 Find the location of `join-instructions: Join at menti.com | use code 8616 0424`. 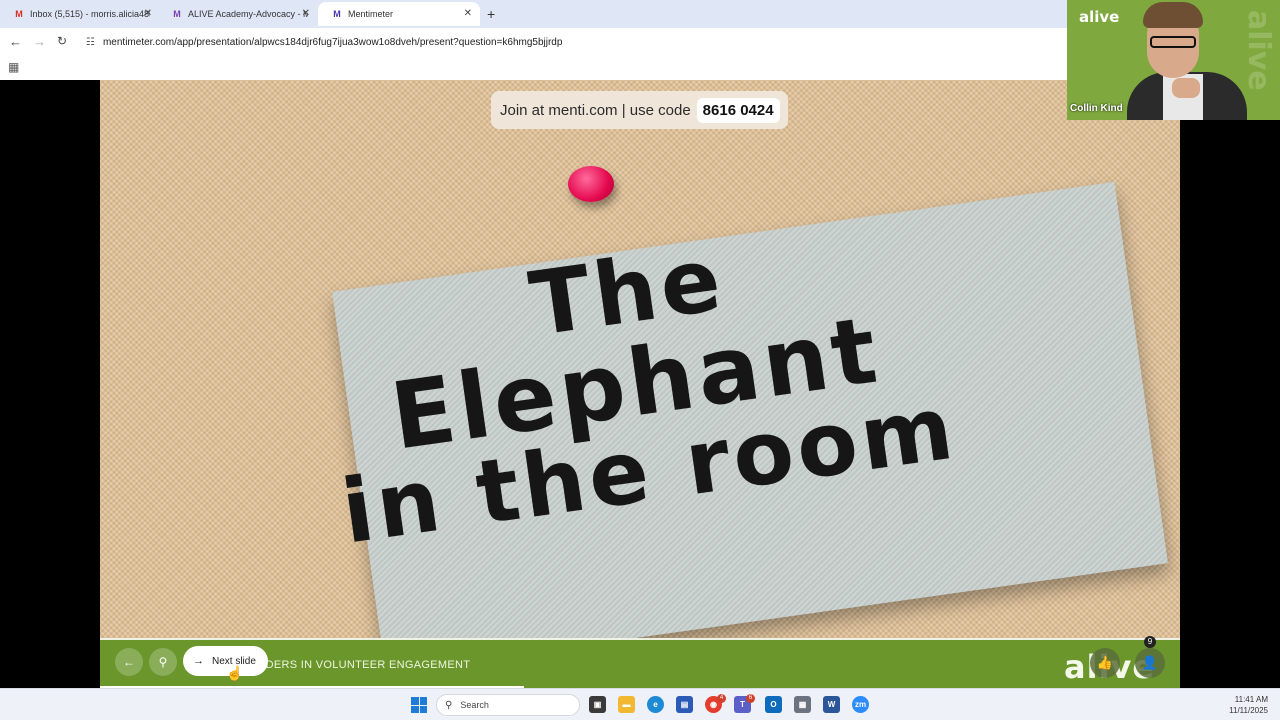

join-instructions: Join at menti.com | use code 8616 0424 is located at coordinates (639, 110).